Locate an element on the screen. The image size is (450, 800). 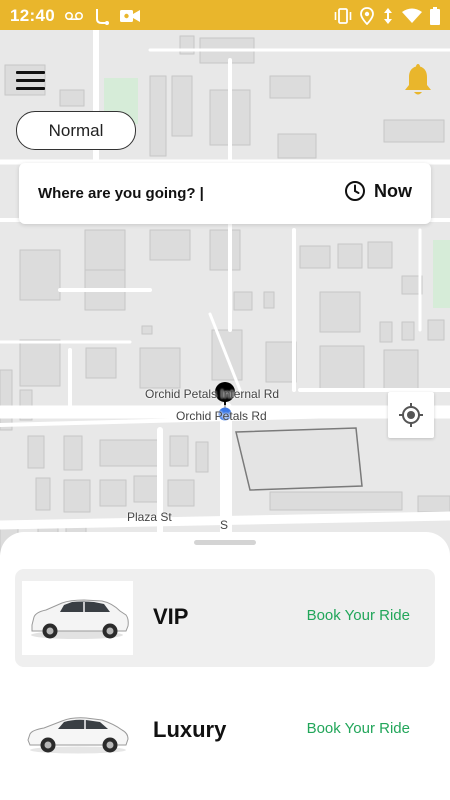
ride-name: Luxury is located at coordinates (190, 729).